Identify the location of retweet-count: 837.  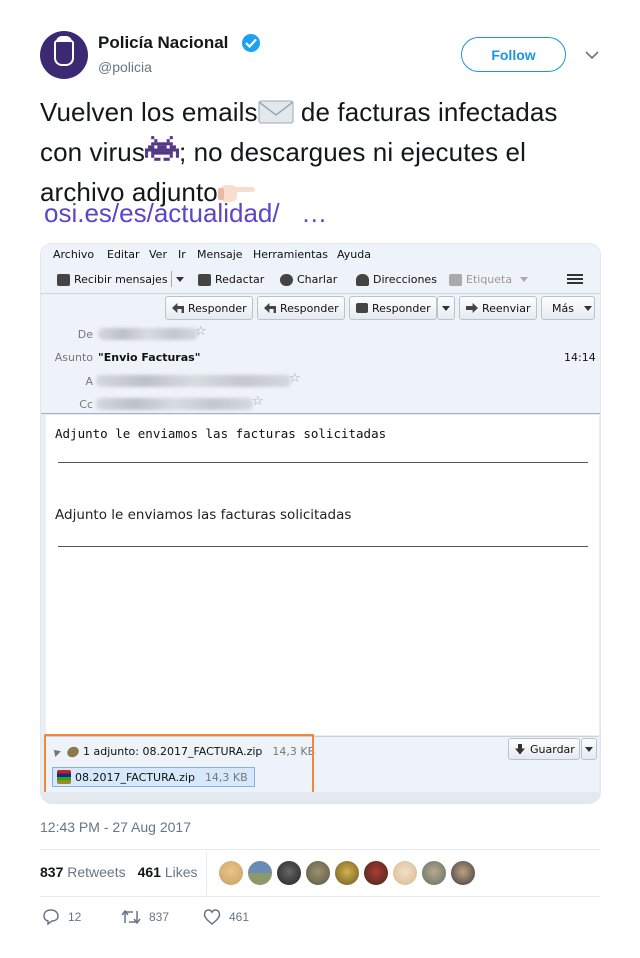
(159, 917).